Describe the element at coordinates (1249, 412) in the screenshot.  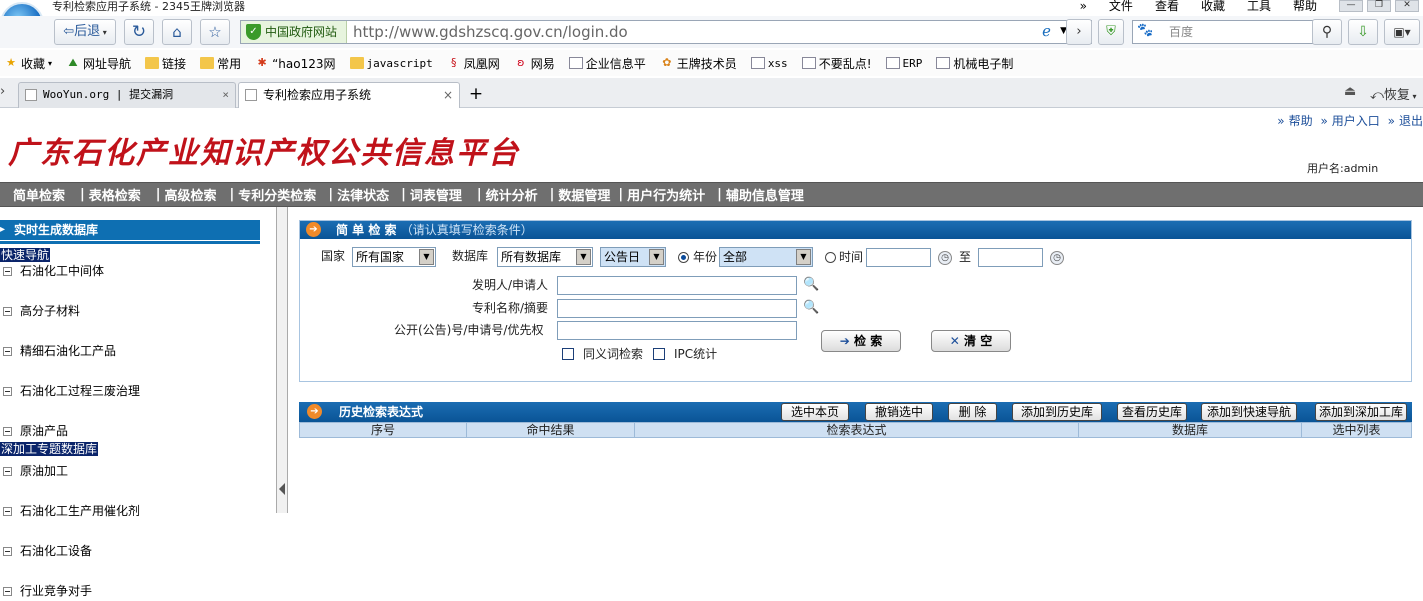
I see `add-quick-nav-button: 添加到快速导航` at that location.